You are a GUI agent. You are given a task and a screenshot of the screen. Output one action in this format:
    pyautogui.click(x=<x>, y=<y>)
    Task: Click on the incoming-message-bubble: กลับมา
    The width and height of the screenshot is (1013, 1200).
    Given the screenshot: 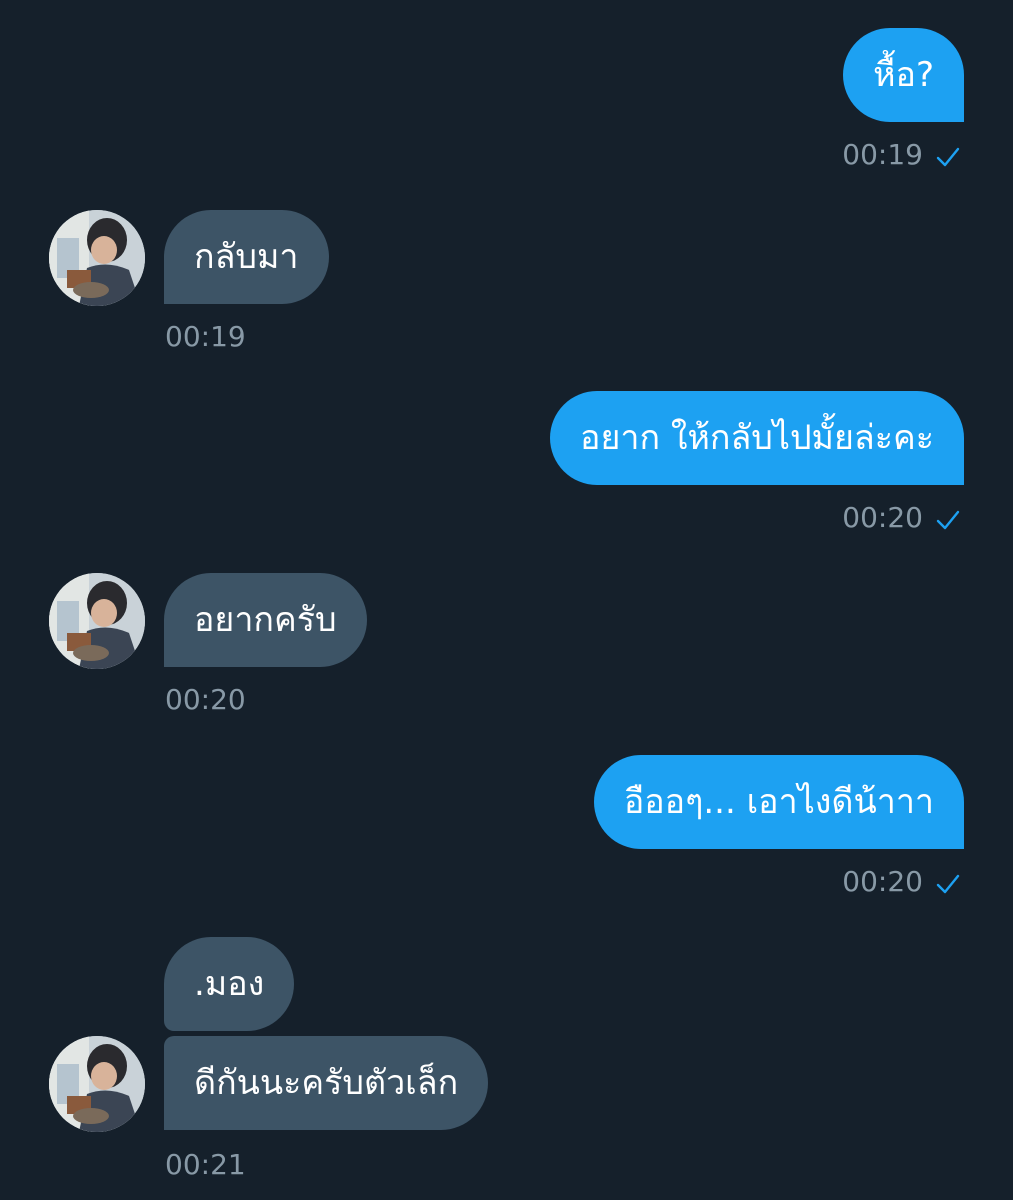 What is the action you would take?
    pyautogui.click(x=246, y=257)
    